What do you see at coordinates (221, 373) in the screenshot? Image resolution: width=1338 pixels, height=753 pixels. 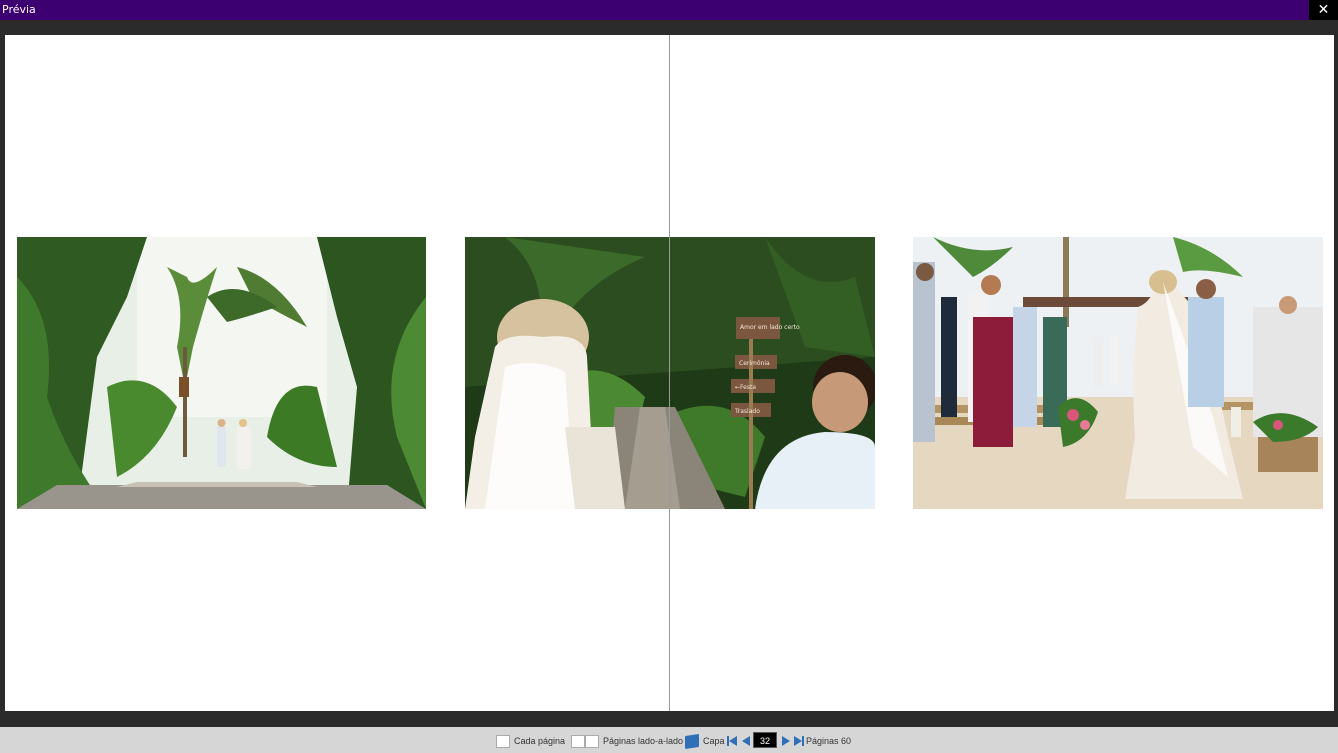 I see `bride-walkway-photo` at bounding box center [221, 373].